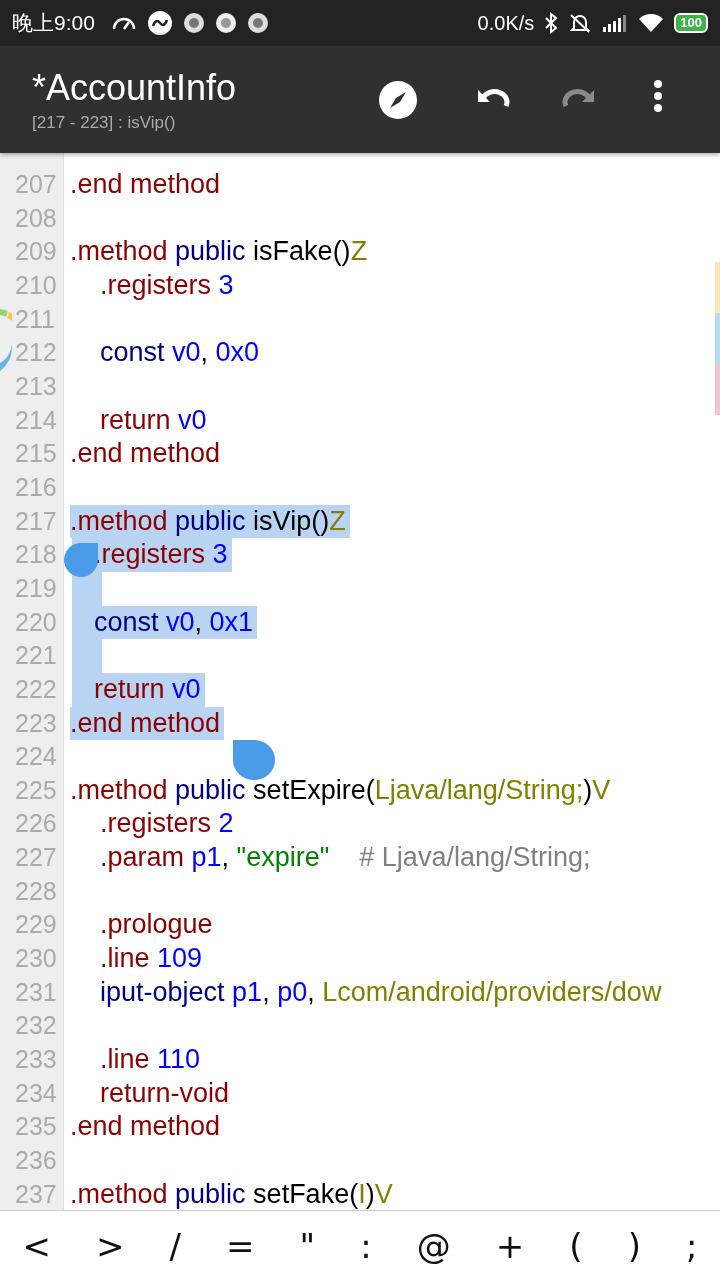 The height and width of the screenshot is (1280, 720). I want to click on code-line: .line 110, so click(150, 1060).